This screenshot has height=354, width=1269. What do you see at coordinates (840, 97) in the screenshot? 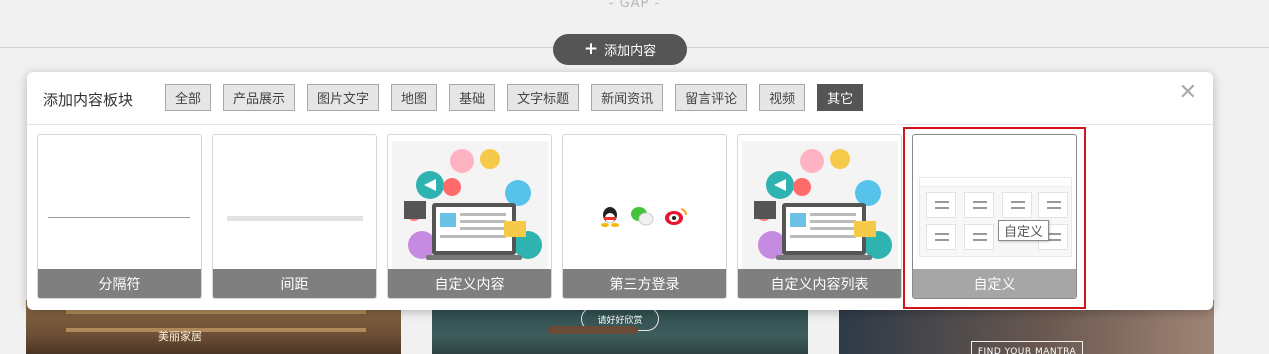
I see `tab-other: 其它` at bounding box center [840, 97].